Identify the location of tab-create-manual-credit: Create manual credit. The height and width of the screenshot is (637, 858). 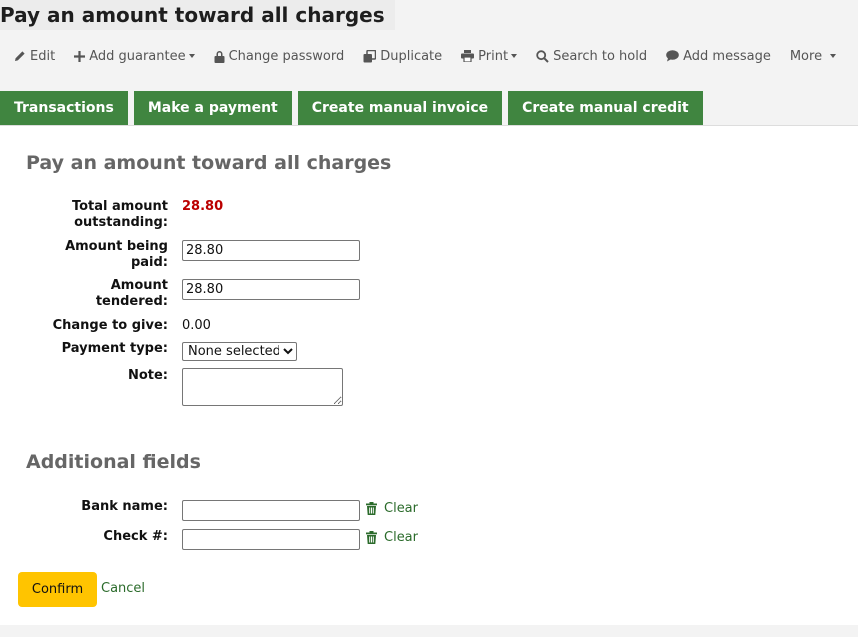
(605, 108).